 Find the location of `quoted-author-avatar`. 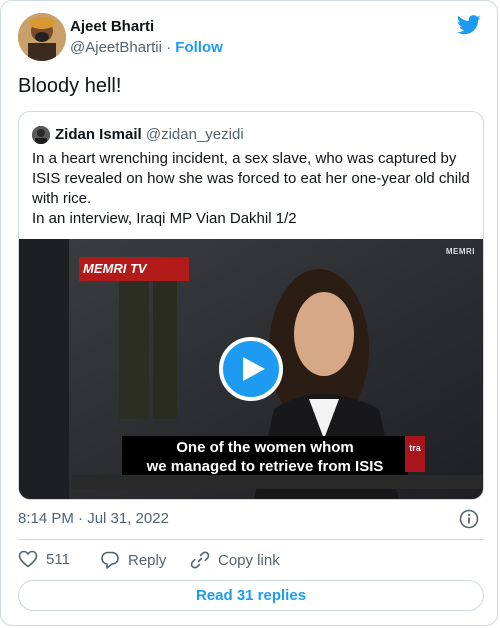

quoted-author-avatar is located at coordinates (41, 135).